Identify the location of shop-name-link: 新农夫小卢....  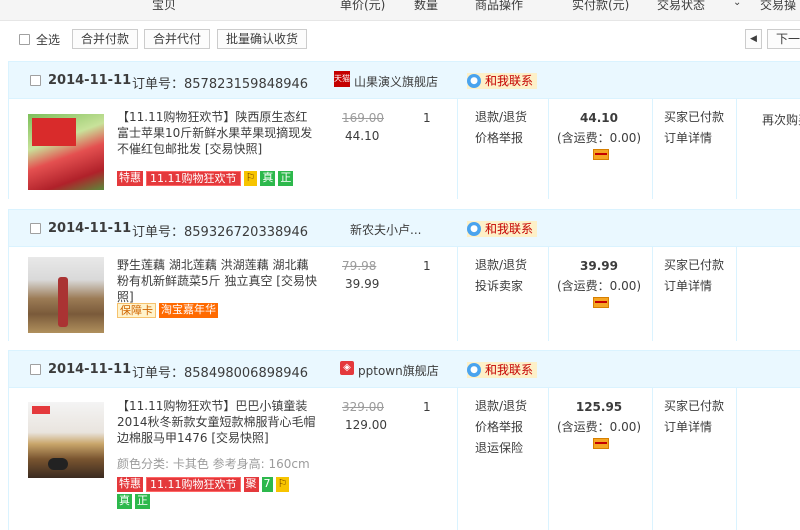
(385, 229).